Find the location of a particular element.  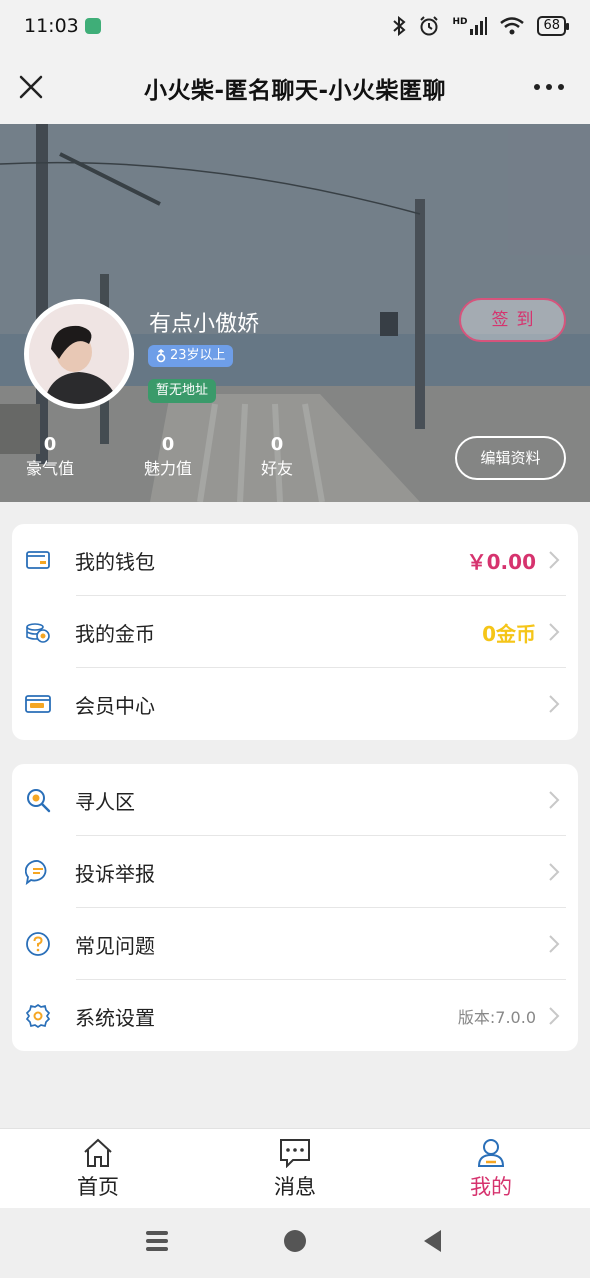

hd-signal-icon: HD is located at coordinates (470, 26).